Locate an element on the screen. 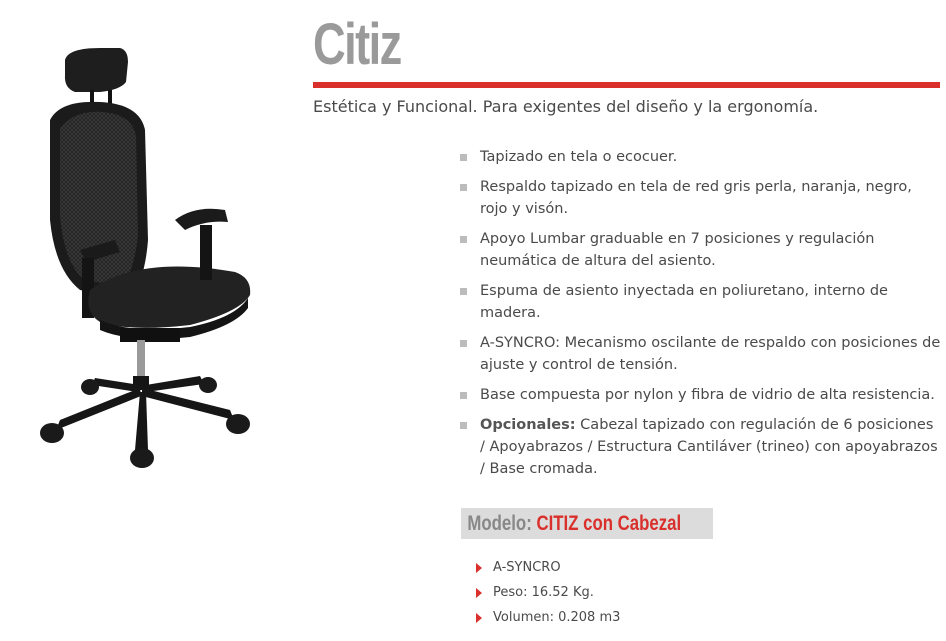  spec-text: Peso: 16.52 Kg. is located at coordinates (543, 592).